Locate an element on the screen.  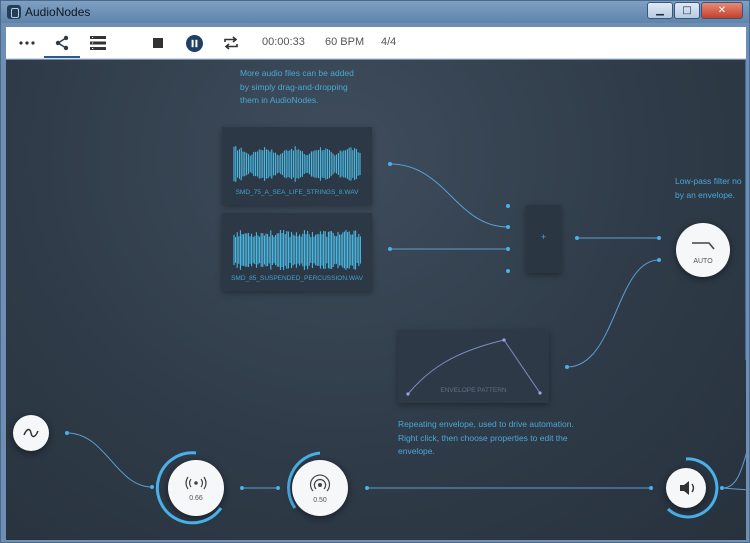
reverb-node: 0.50 is located at coordinates (320, 488).